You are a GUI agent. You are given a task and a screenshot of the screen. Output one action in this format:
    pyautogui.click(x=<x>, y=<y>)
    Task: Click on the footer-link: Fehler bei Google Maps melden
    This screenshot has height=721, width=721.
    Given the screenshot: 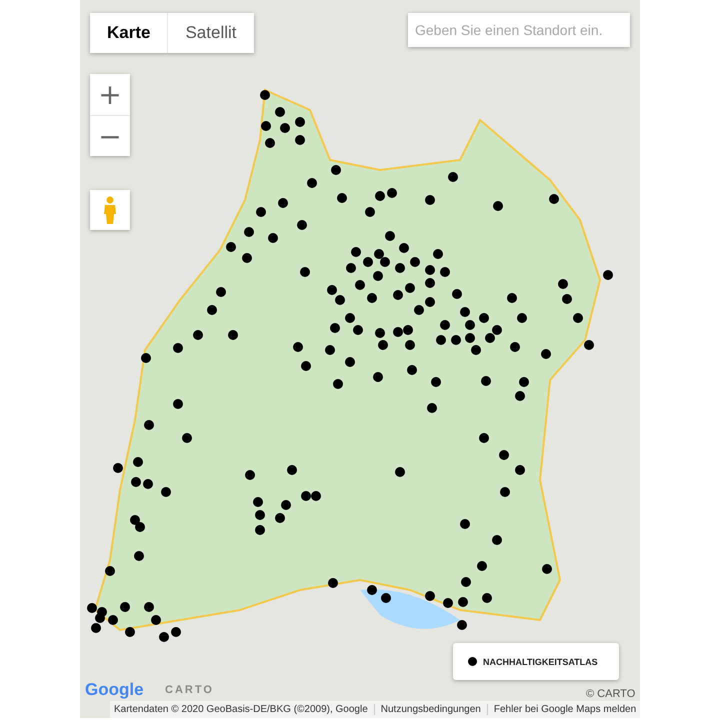 What is the action you would take?
    pyautogui.click(x=563, y=709)
    